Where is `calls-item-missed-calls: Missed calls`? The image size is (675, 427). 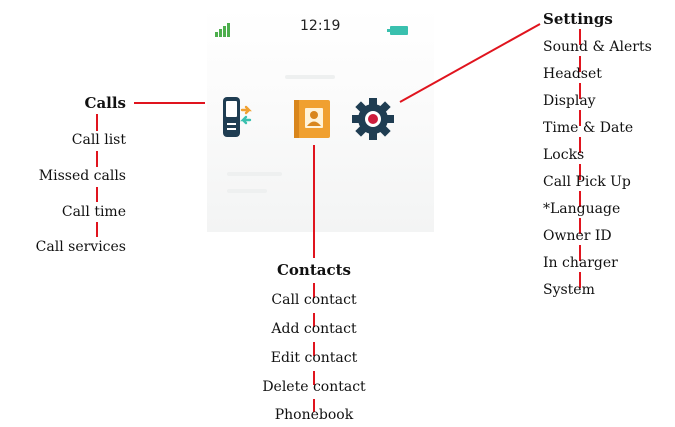
calls-item-missed-calls: Missed calls is located at coordinates (82, 176).